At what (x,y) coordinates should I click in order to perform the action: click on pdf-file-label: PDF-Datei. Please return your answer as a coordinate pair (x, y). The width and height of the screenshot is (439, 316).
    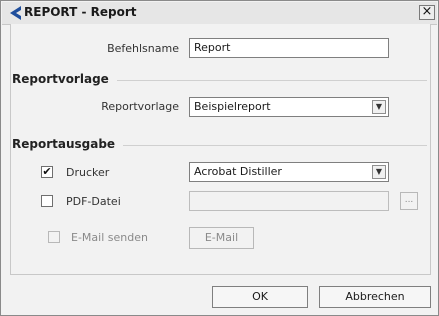
    Looking at the image, I should click on (93, 201).